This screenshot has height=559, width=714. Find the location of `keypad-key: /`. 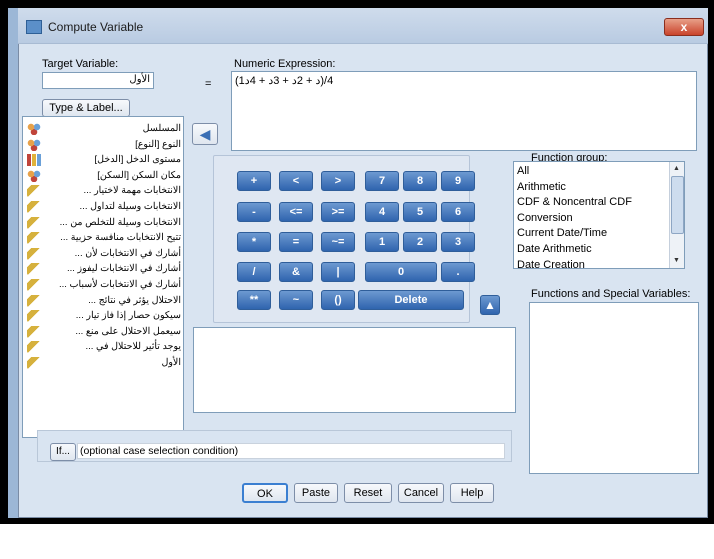

keypad-key: / is located at coordinates (254, 272).